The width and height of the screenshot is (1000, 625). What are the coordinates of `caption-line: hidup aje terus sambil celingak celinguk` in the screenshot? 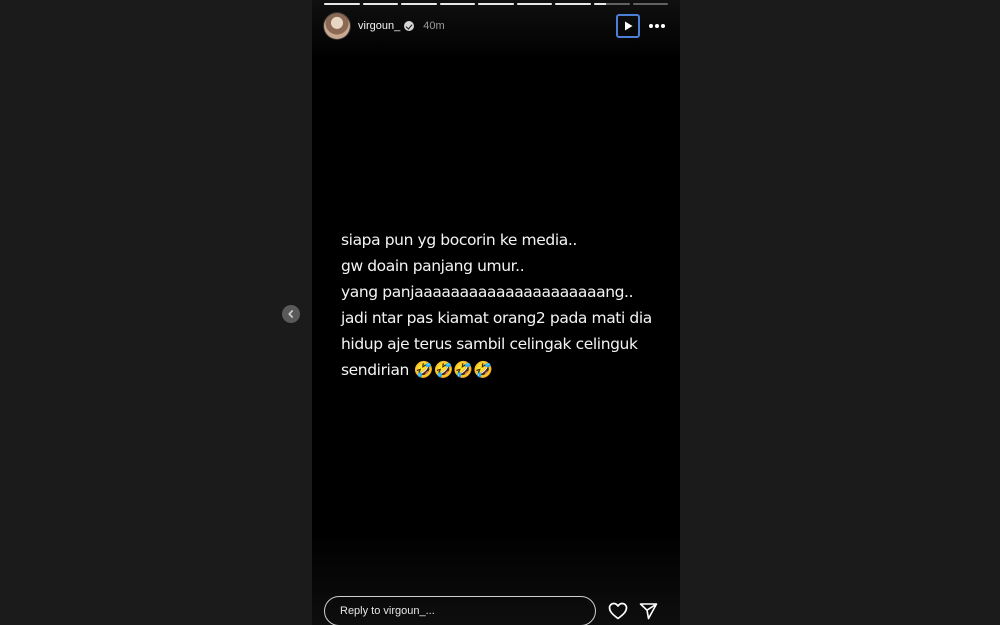 It's located at (489, 344).